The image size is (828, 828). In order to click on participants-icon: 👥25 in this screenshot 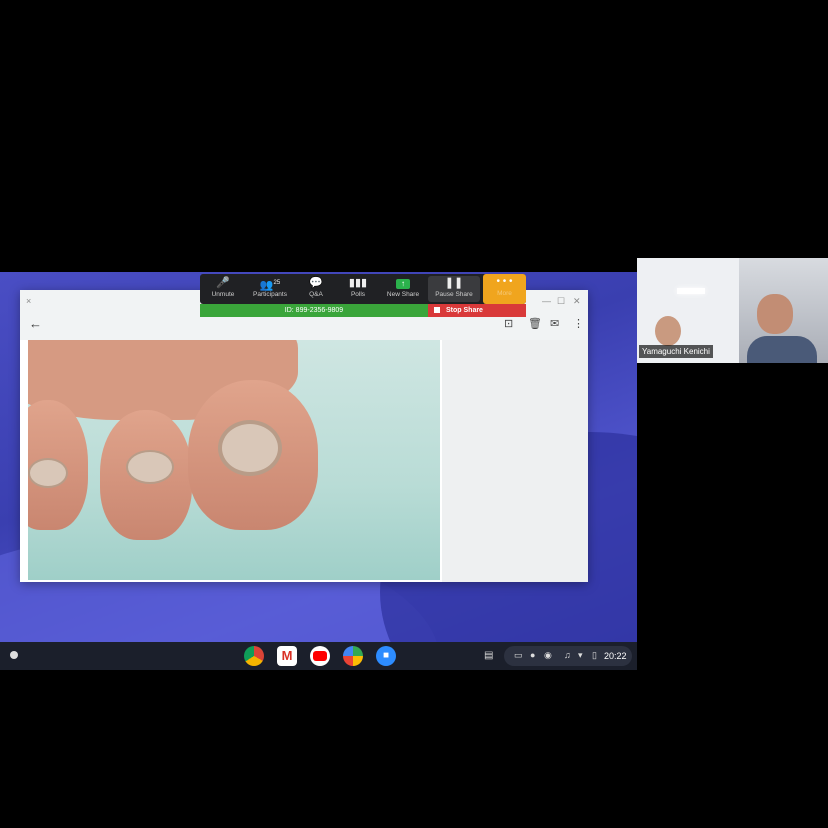, I will do `click(270, 285)`.